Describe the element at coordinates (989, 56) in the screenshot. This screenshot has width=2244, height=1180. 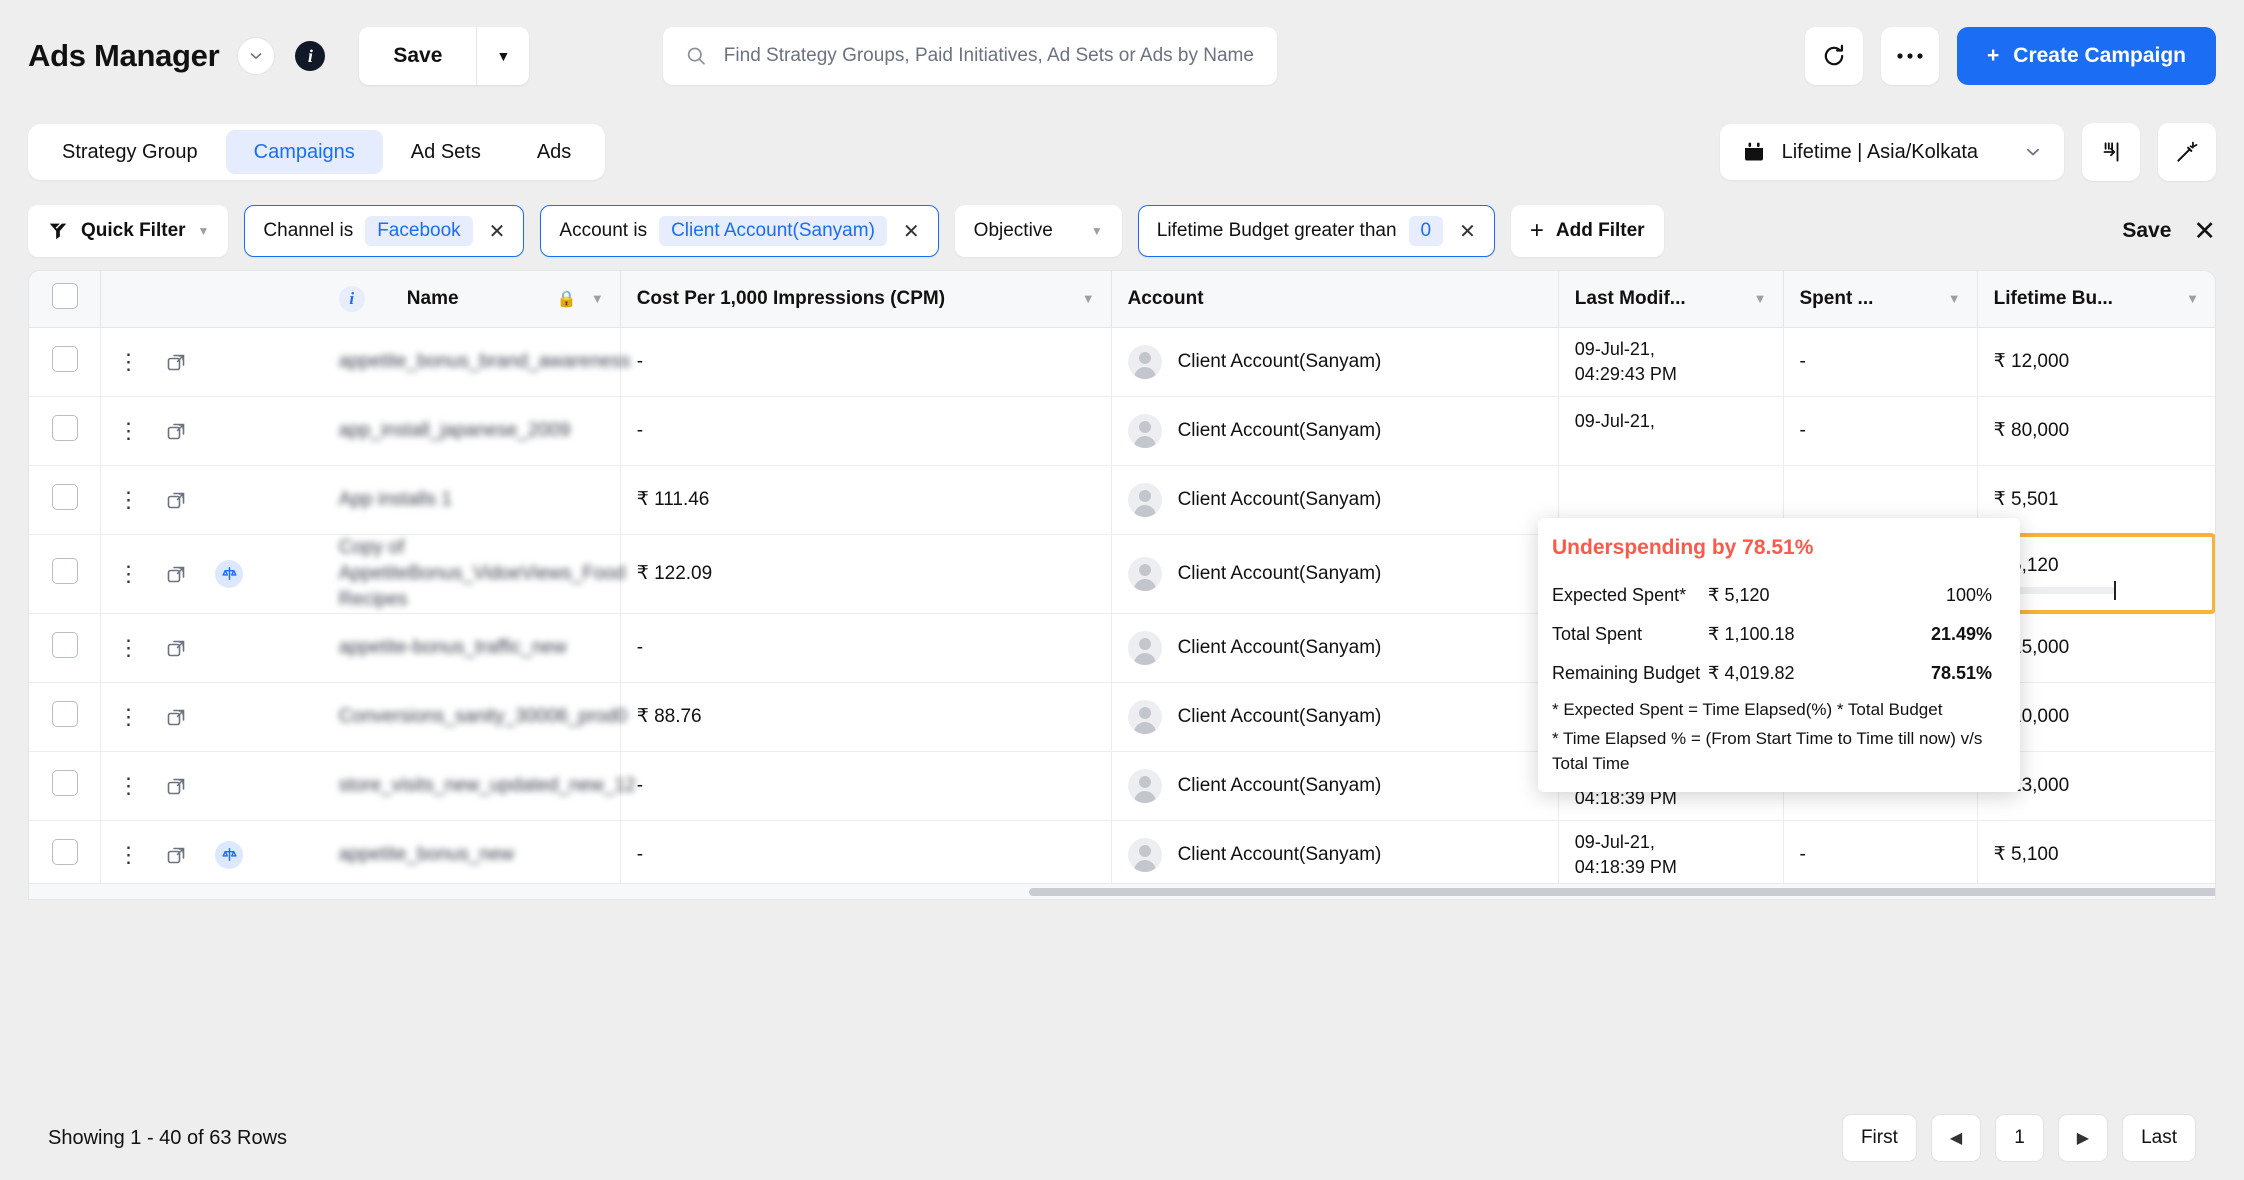
I see `search-input` at that location.